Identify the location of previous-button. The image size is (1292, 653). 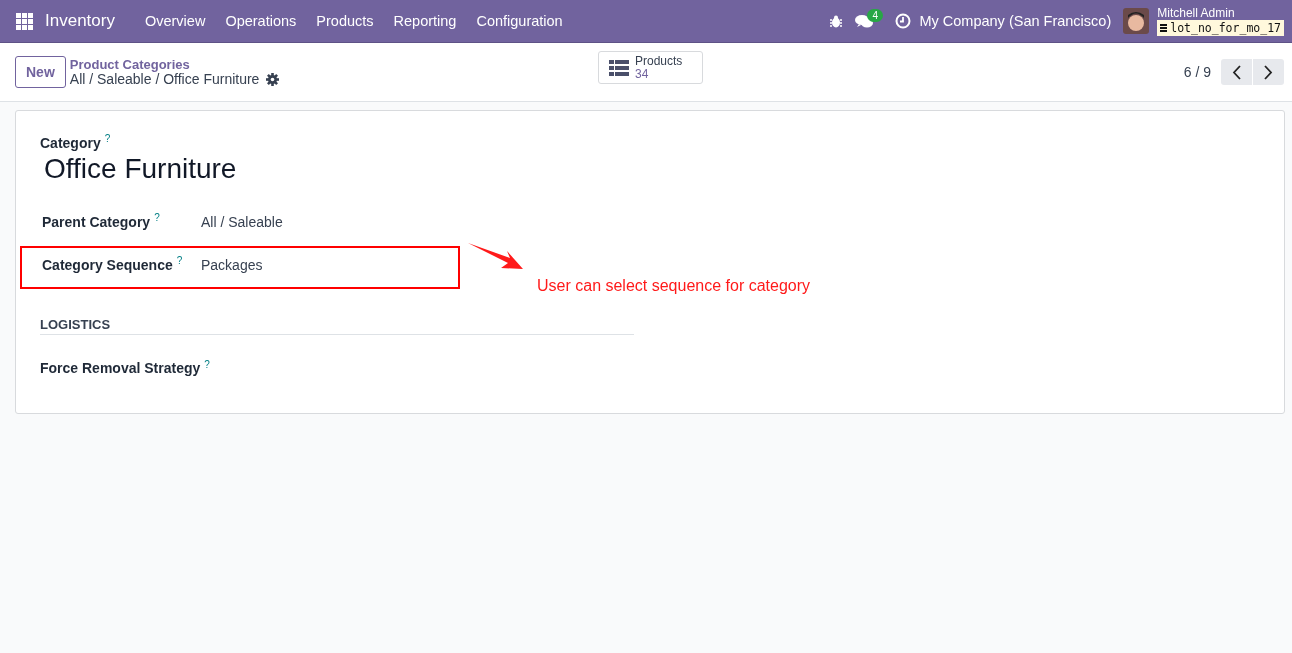
(1236, 72).